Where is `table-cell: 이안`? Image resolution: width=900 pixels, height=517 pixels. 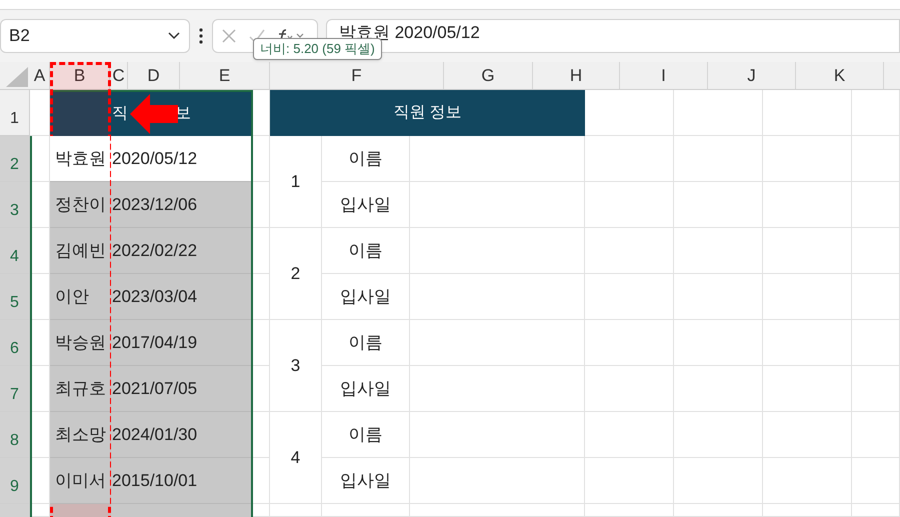
table-cell: 이안 is located at coordinates (80, 297).